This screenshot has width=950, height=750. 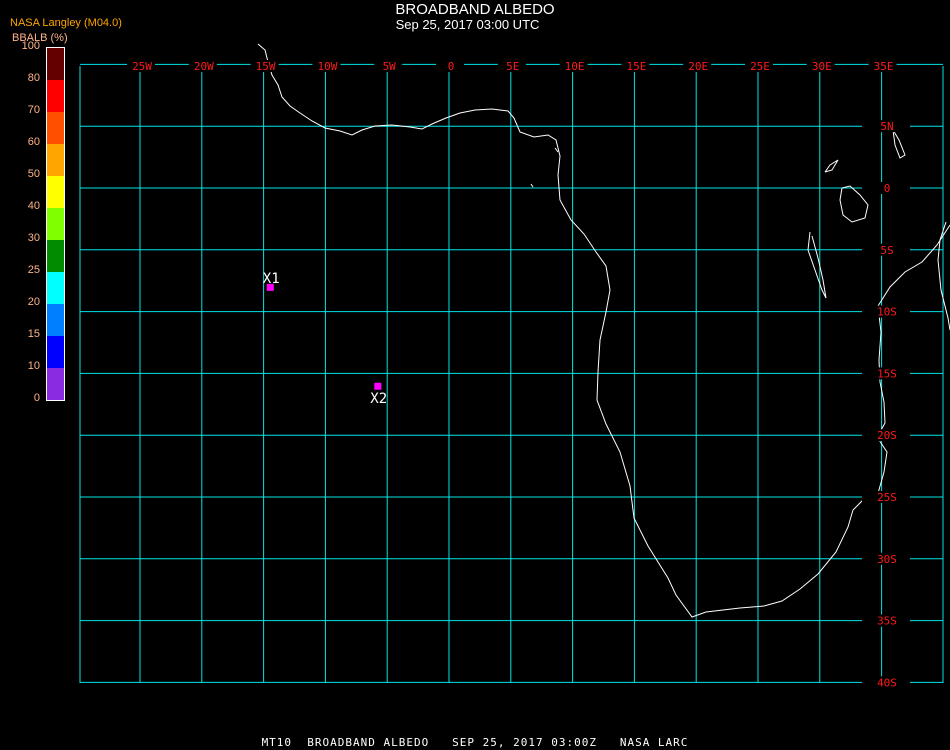 What do you see at coordinates (575, 66) in the screenshot?
I see `longitude-label: 10E` at bounding box center [575, 66].